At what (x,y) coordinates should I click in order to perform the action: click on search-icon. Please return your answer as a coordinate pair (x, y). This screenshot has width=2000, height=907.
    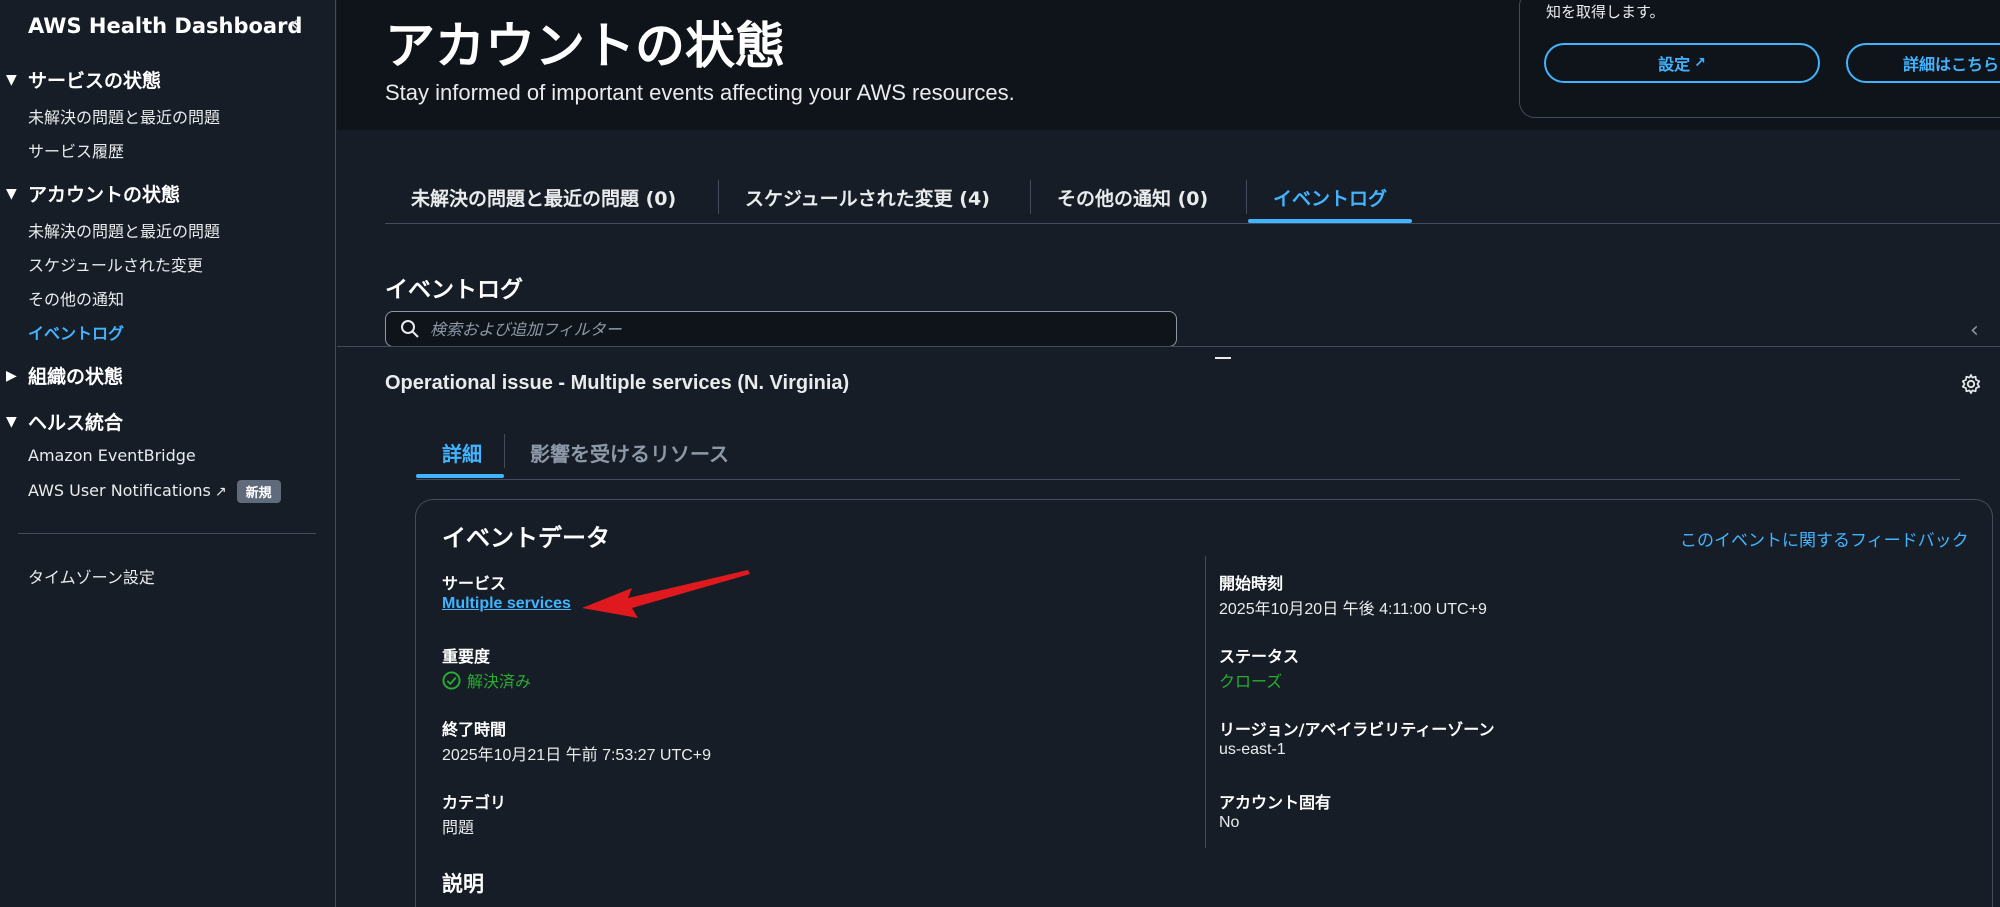
    Looking at the image, I should click on (410, 329).